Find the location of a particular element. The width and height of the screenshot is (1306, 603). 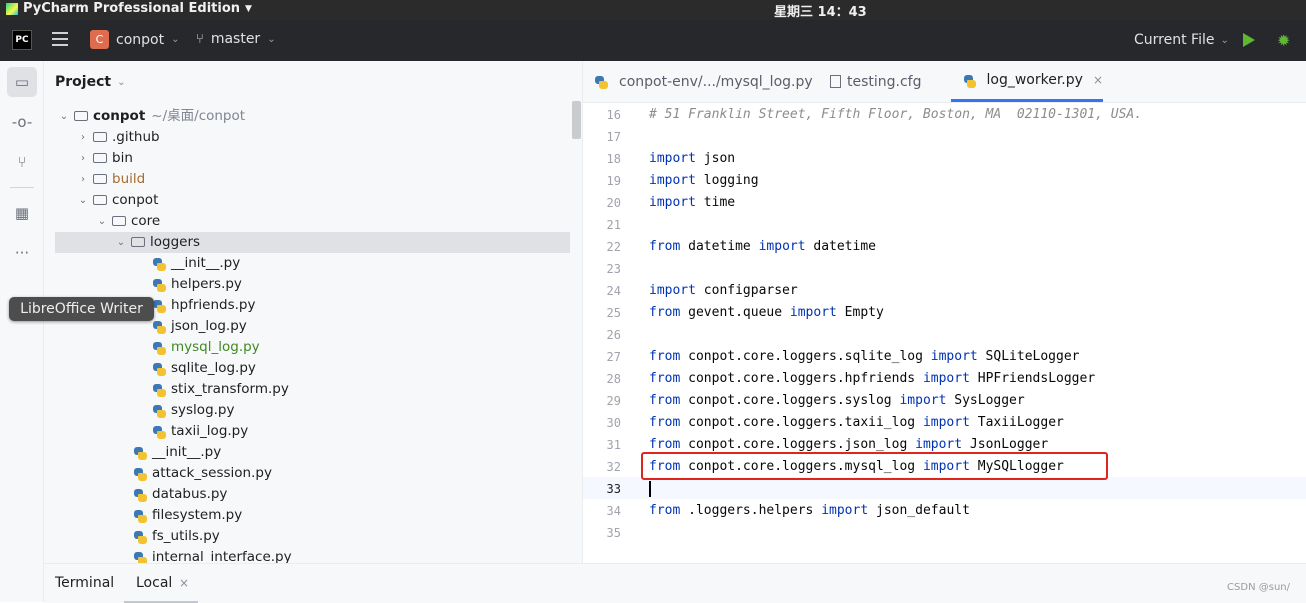

tree-row: taxii_log.py is located at coordinates (200, 431).